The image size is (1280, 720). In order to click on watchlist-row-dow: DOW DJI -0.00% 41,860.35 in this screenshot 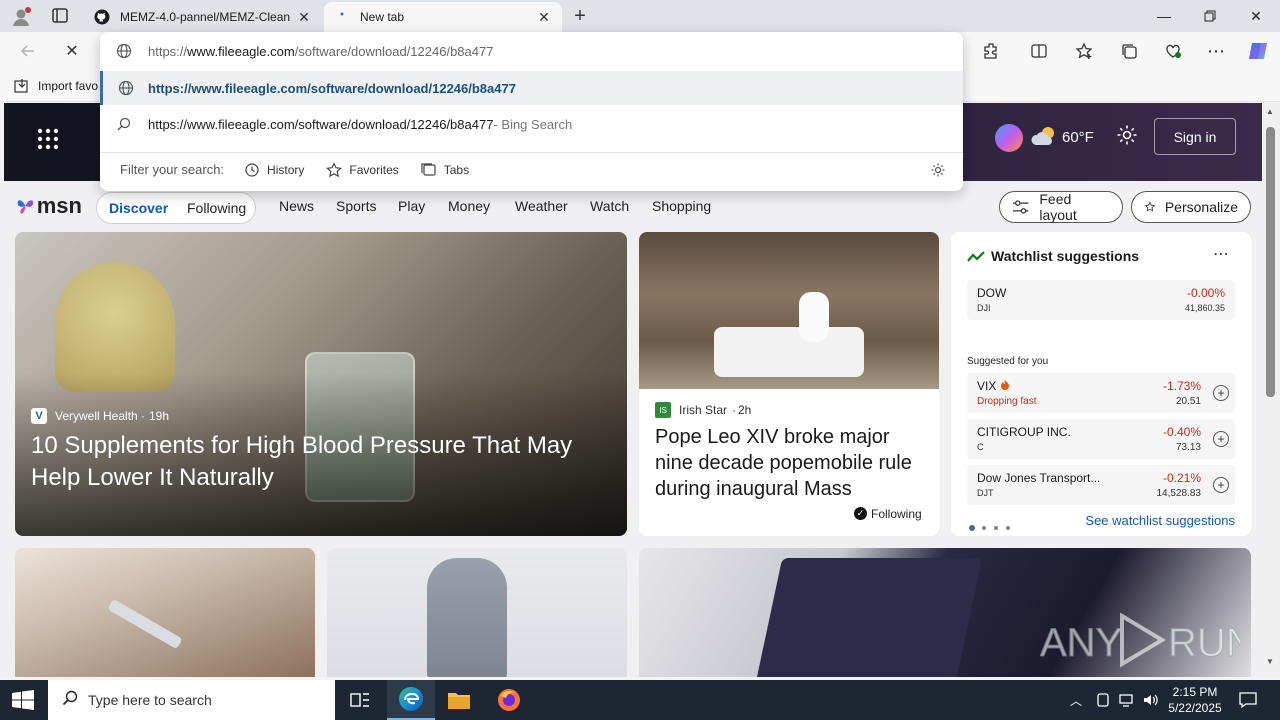, I will do `click(1101, 300)`.